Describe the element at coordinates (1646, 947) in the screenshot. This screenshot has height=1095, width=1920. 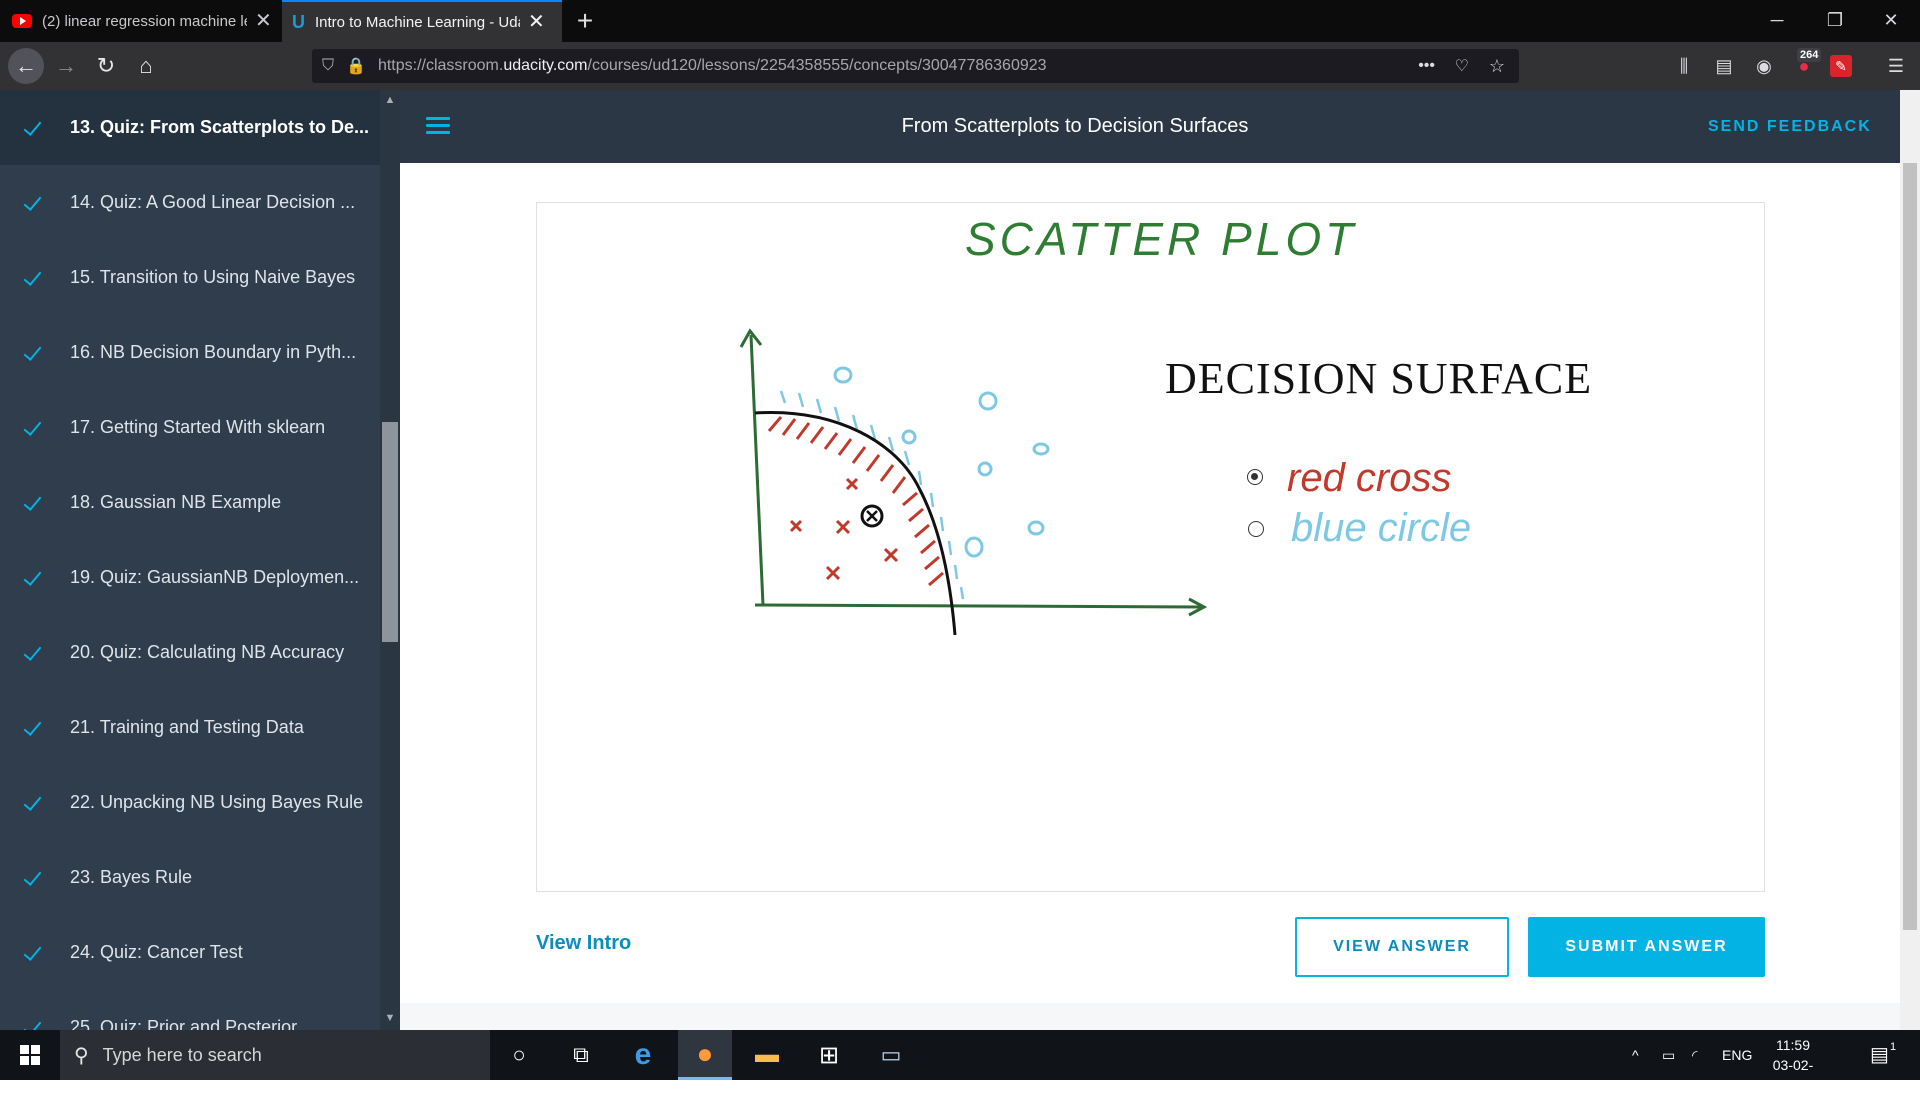
I see `submit-answer-button: SUBMIT ANSWER` at that location.